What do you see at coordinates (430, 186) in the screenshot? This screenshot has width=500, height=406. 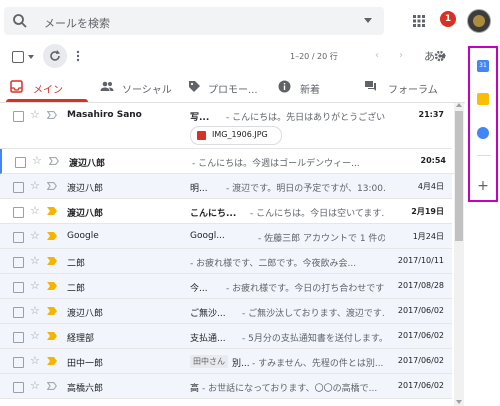 I see `email-date: 4月4日` at bounding box center [430, 186].